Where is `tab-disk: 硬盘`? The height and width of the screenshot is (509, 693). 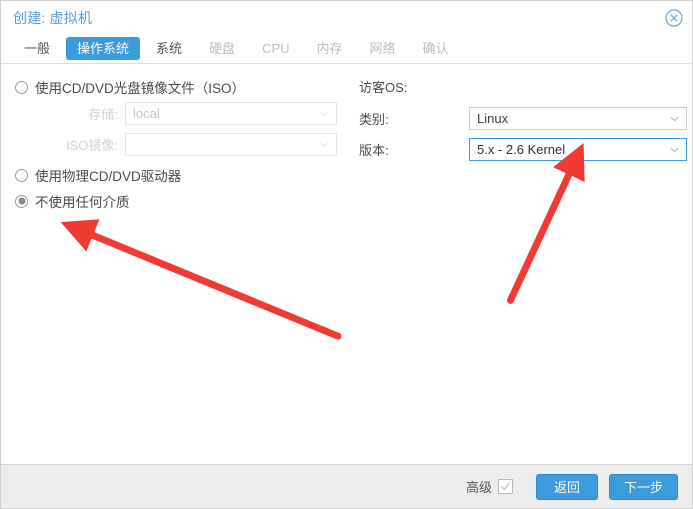 tab-disk: 硬盘 is located at coordinates (222, 48).